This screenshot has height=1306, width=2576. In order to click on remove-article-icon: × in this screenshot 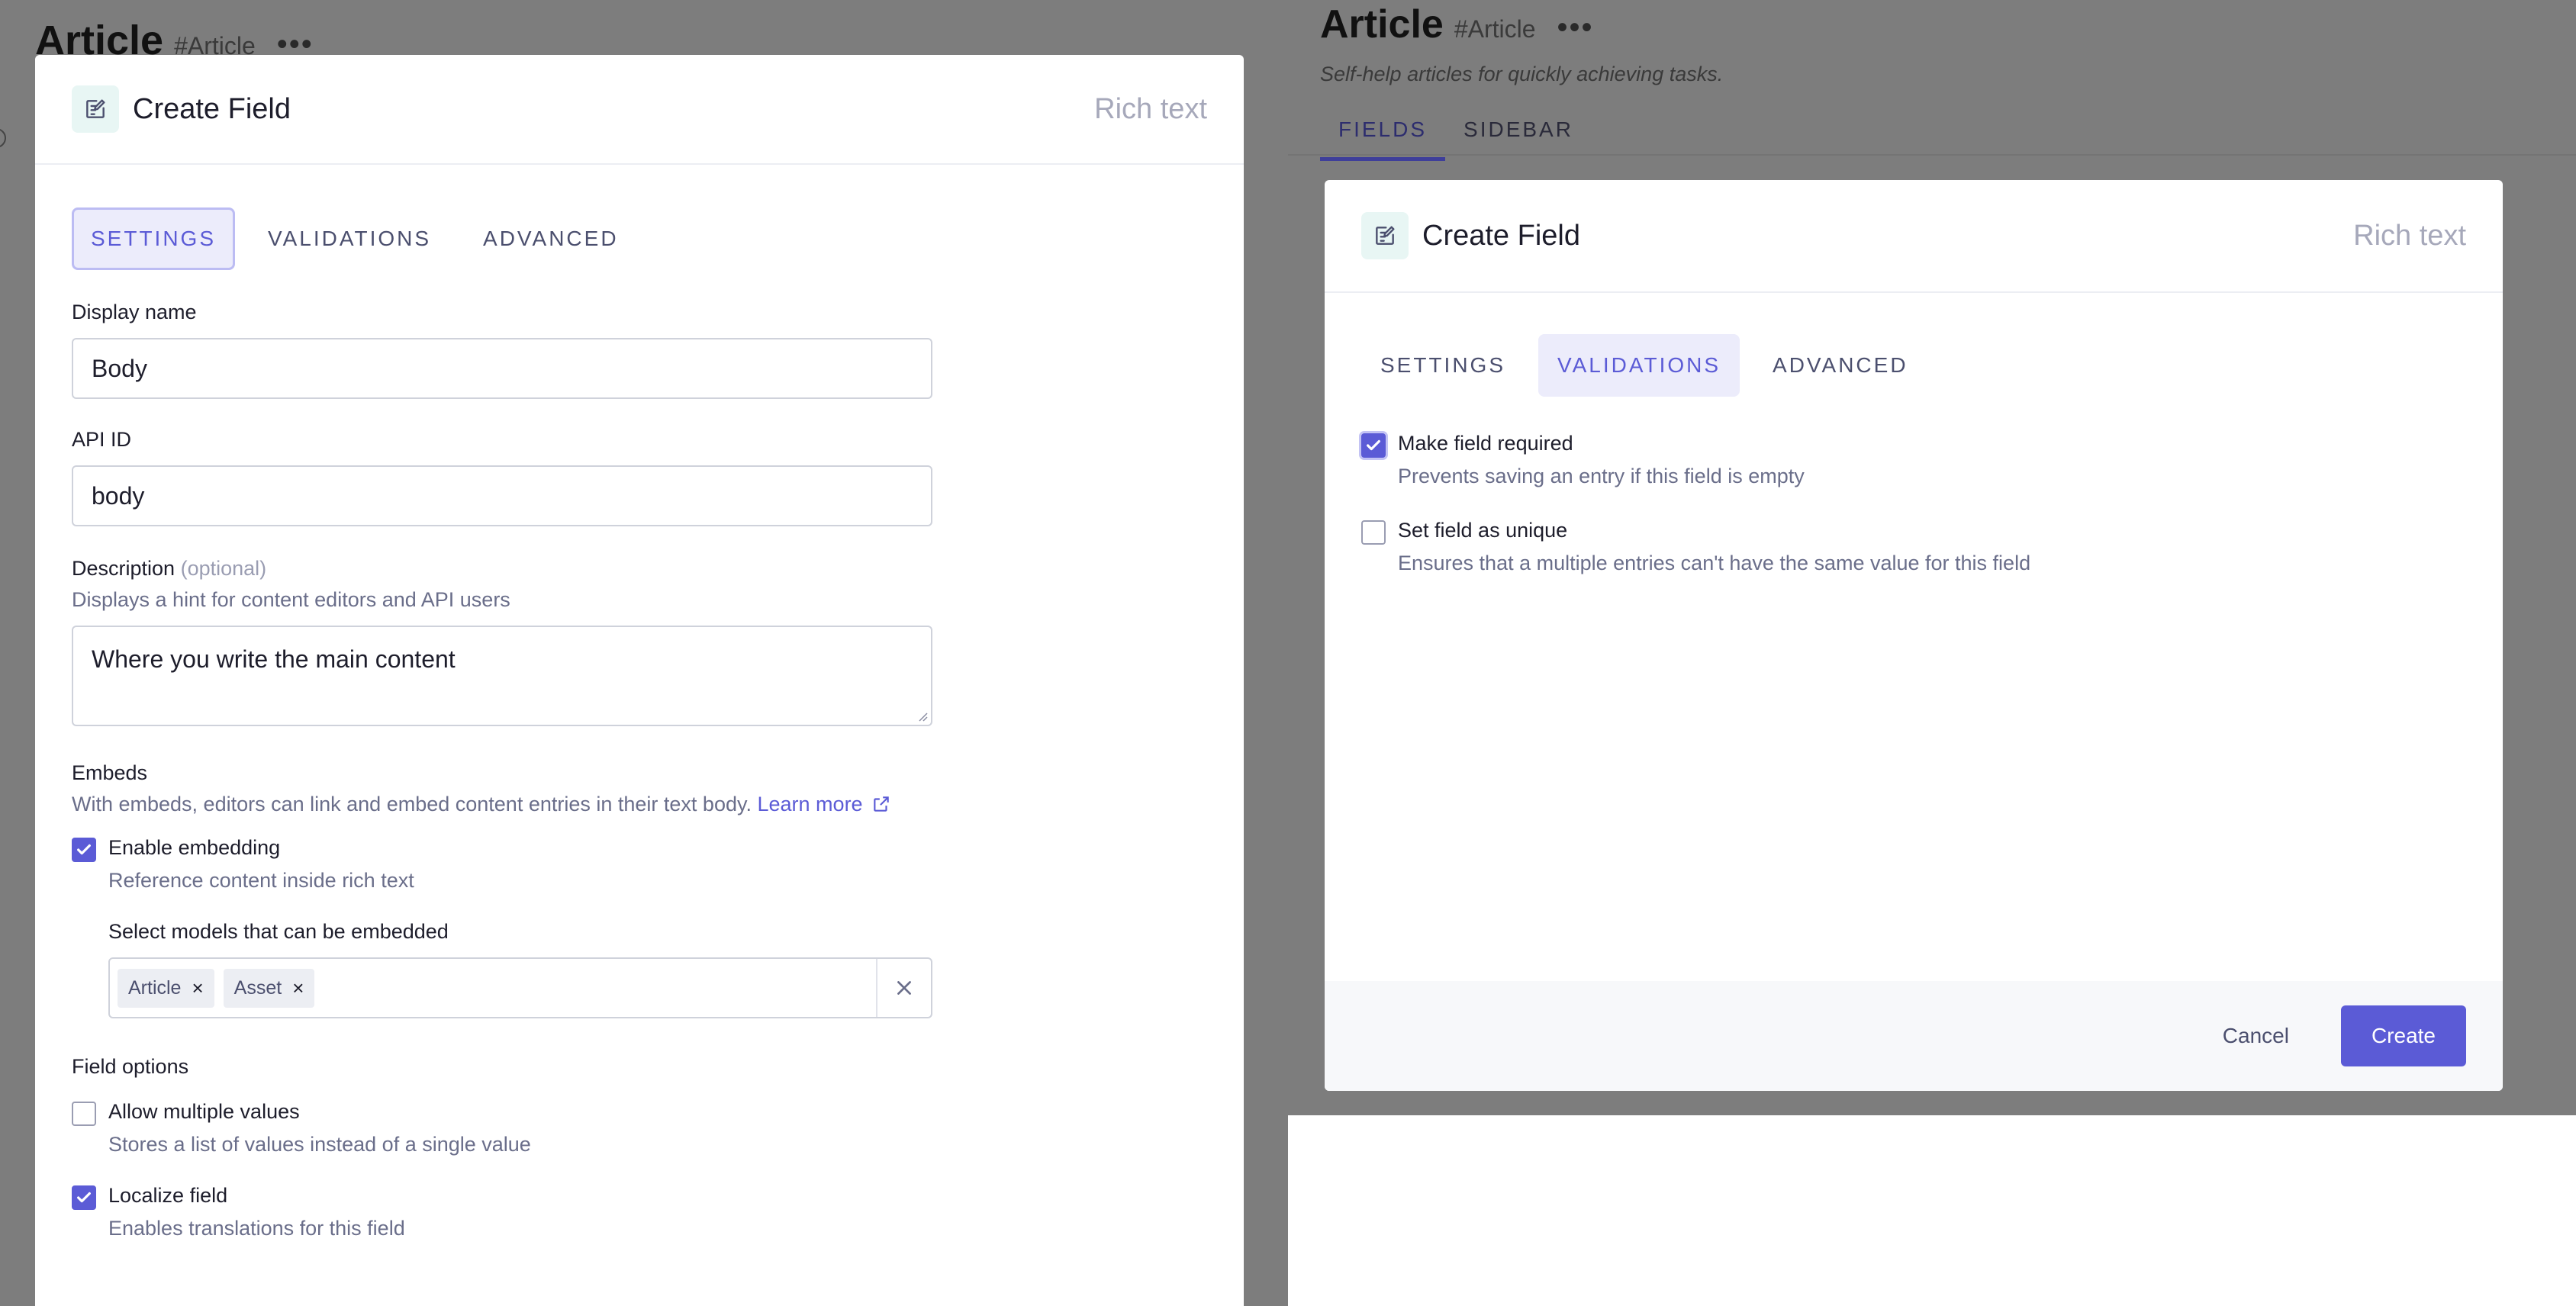, I will do `click(197, 988)`.